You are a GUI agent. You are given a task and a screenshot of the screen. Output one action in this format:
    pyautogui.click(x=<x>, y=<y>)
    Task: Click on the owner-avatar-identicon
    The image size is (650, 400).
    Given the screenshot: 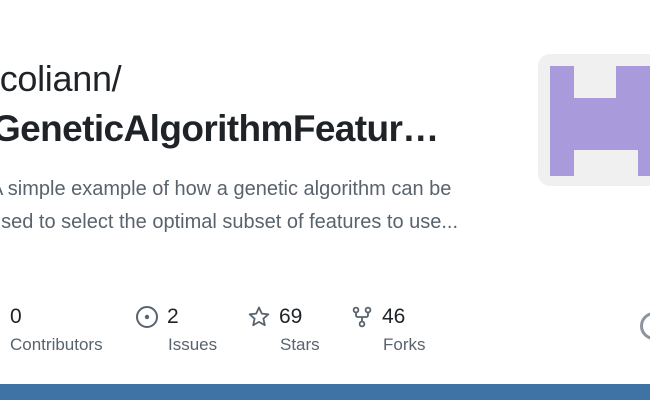 What is the action you would take?
    pyautogui.click(x=594, y=120)
    